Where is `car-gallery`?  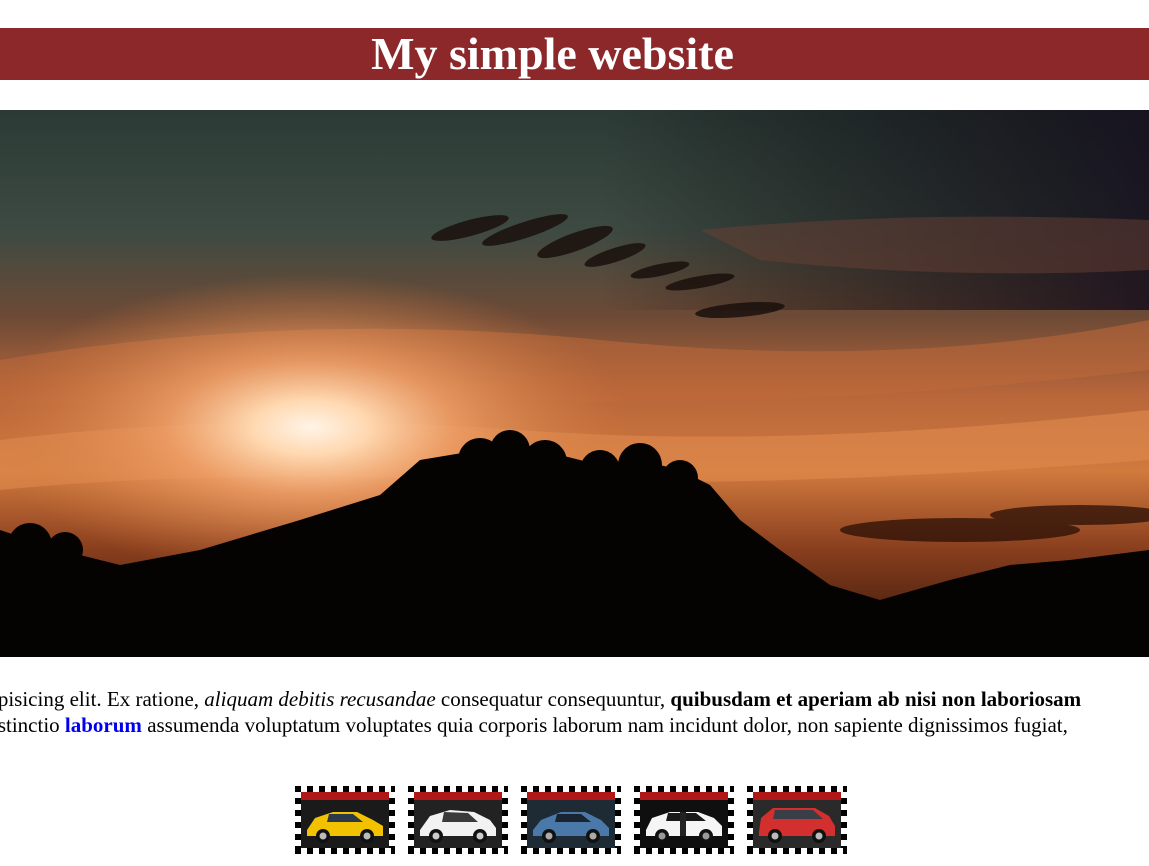
car-gallery is located at coordinates (571, 820).